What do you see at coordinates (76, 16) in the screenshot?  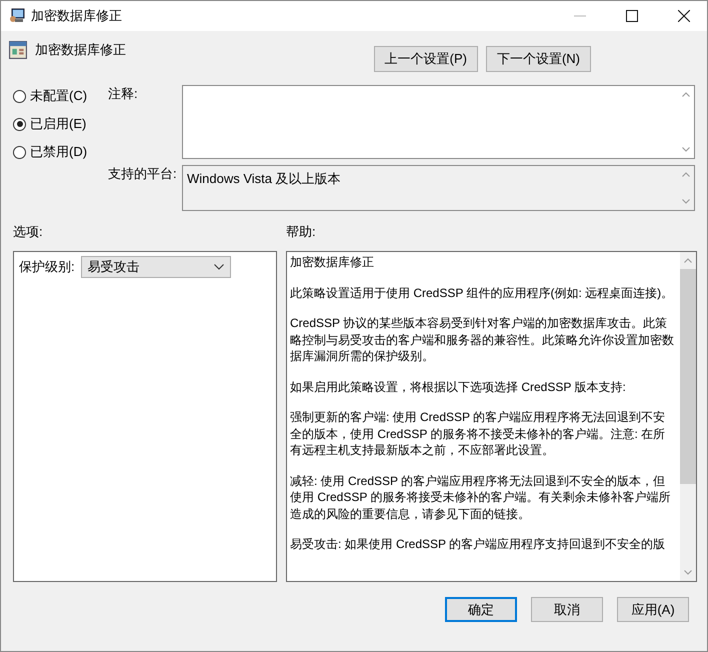 I see `window-title: 加密数据库修正` at bounding box center [76, 16].